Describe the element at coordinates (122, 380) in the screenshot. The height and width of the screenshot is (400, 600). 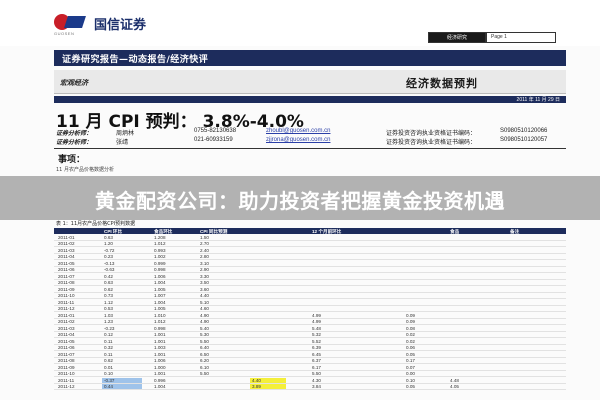
I see `table-cell: -0.37` at that location.